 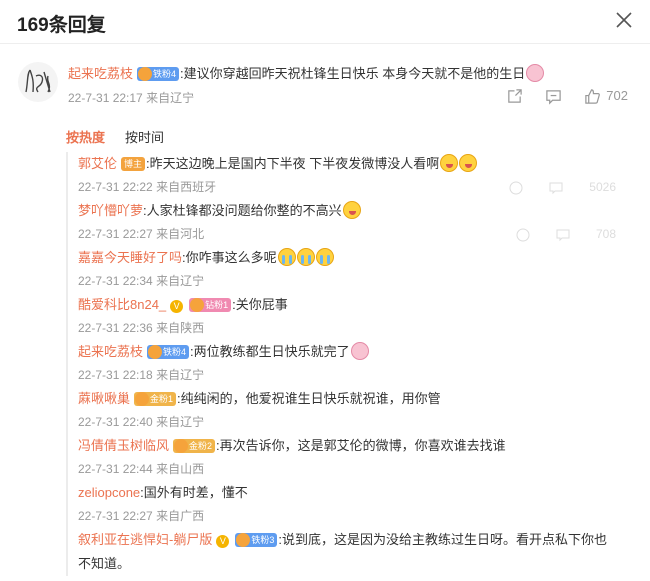 What do you see at coordinates (145, 539) in the screenshot?
I see `reply-username: 叙利亚在逃悍妇-躺尸版` at bounding box center [145, 539].